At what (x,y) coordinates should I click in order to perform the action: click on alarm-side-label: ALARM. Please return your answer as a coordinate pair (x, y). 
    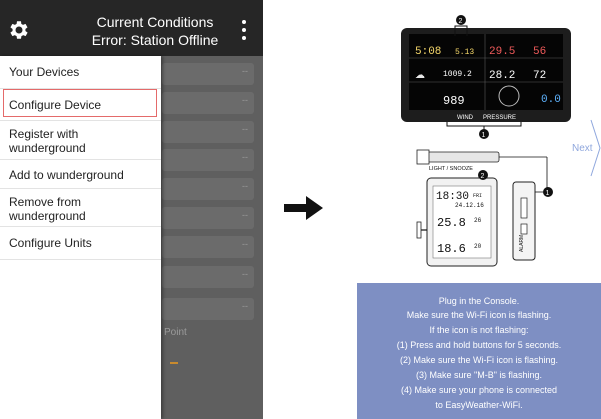
    Looking at the image, I should click on (522, 243).